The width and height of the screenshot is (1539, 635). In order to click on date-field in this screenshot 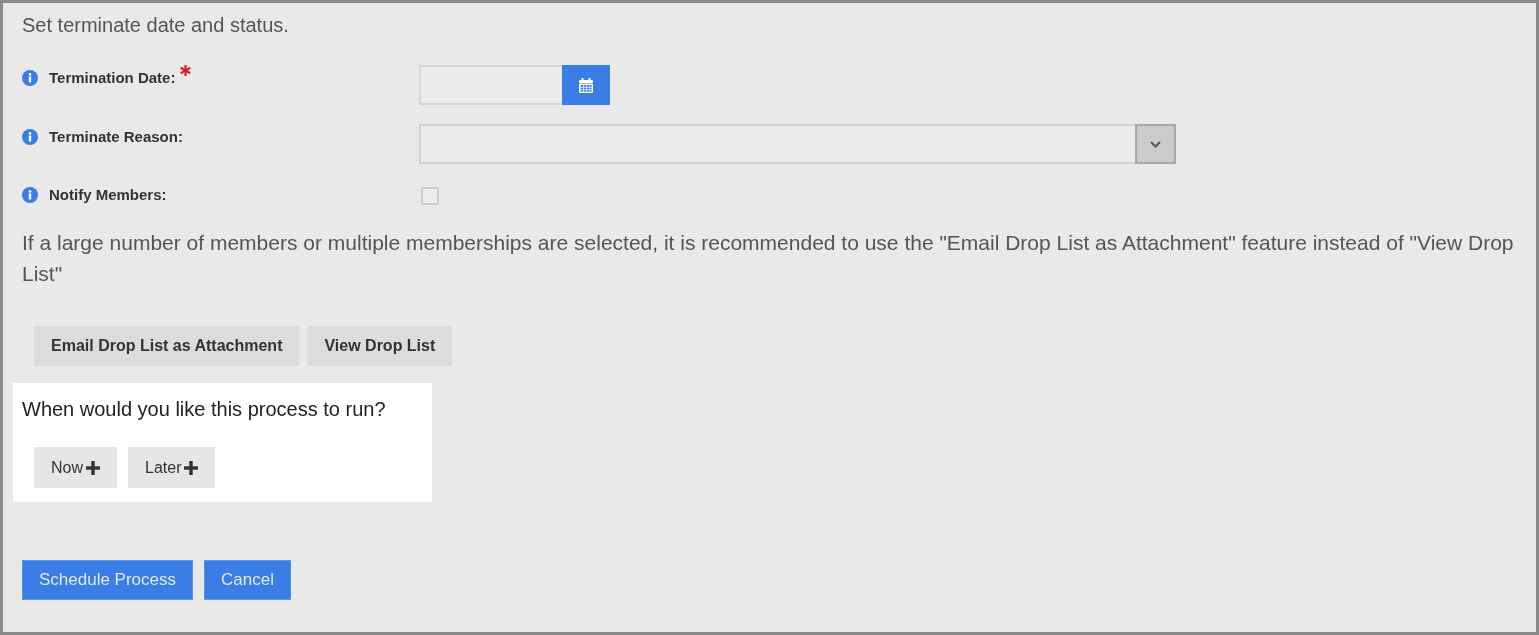, I will do `click(490, 85)`.